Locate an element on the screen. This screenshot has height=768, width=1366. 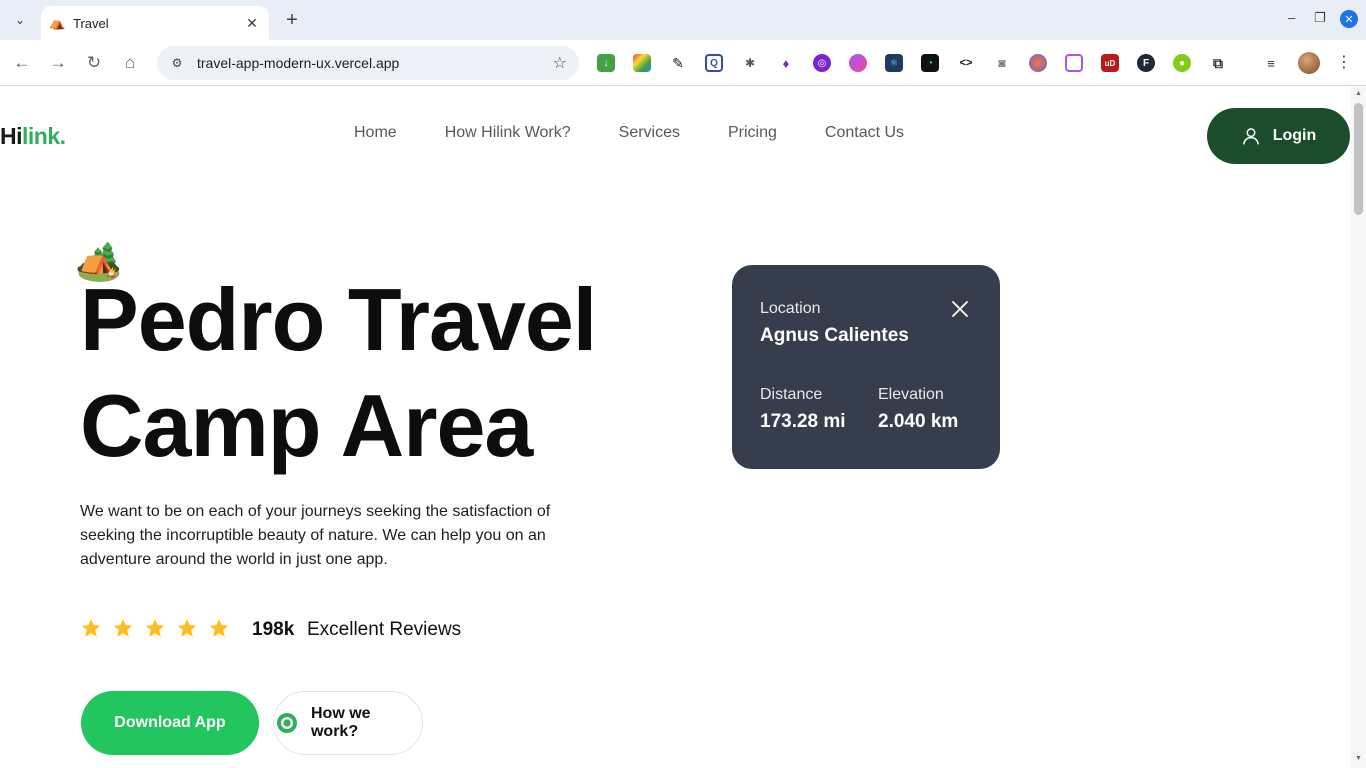
login-label: Login is located at coordinates (1294, 135).